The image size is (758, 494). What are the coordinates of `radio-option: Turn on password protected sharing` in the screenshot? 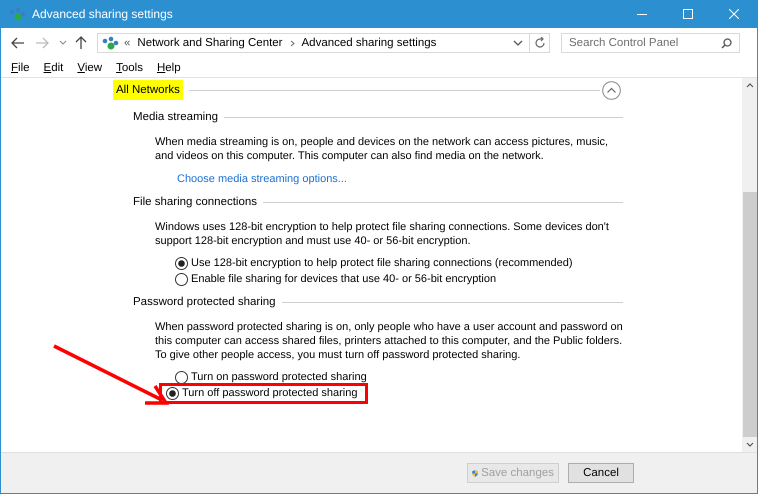 It's located at (271, 377).